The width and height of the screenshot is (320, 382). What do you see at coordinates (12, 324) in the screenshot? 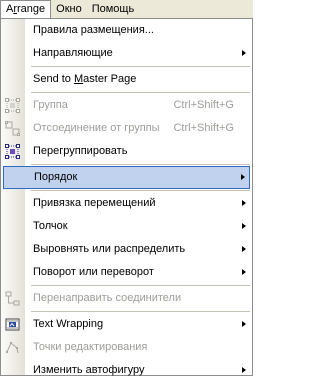
I see `text-wrapping-icon` at bounding box center [12, 324].